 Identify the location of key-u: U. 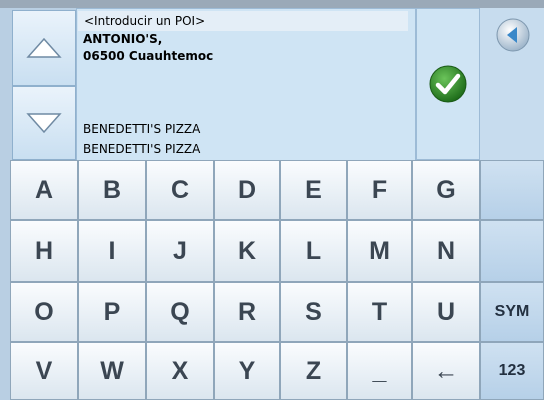
(446, 312).